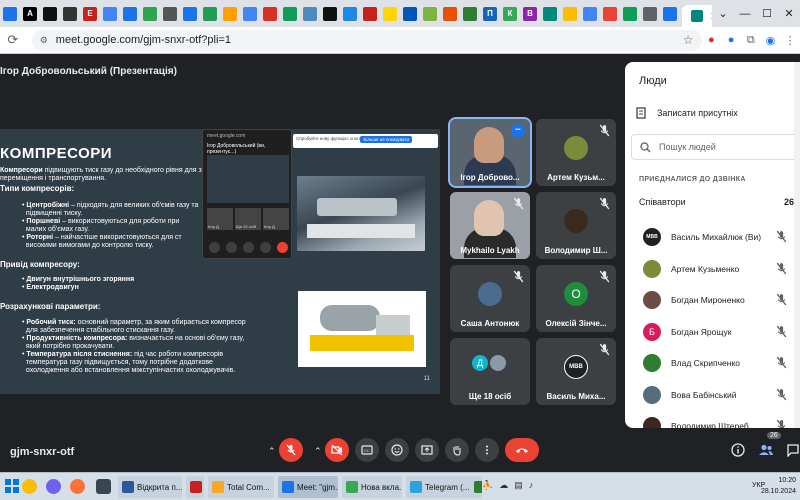 This screenshot has width=800, height=500. What do you see at coordinates (766, 450) in the screenshot?
I see `people-button` at bounding box center [766, 450].